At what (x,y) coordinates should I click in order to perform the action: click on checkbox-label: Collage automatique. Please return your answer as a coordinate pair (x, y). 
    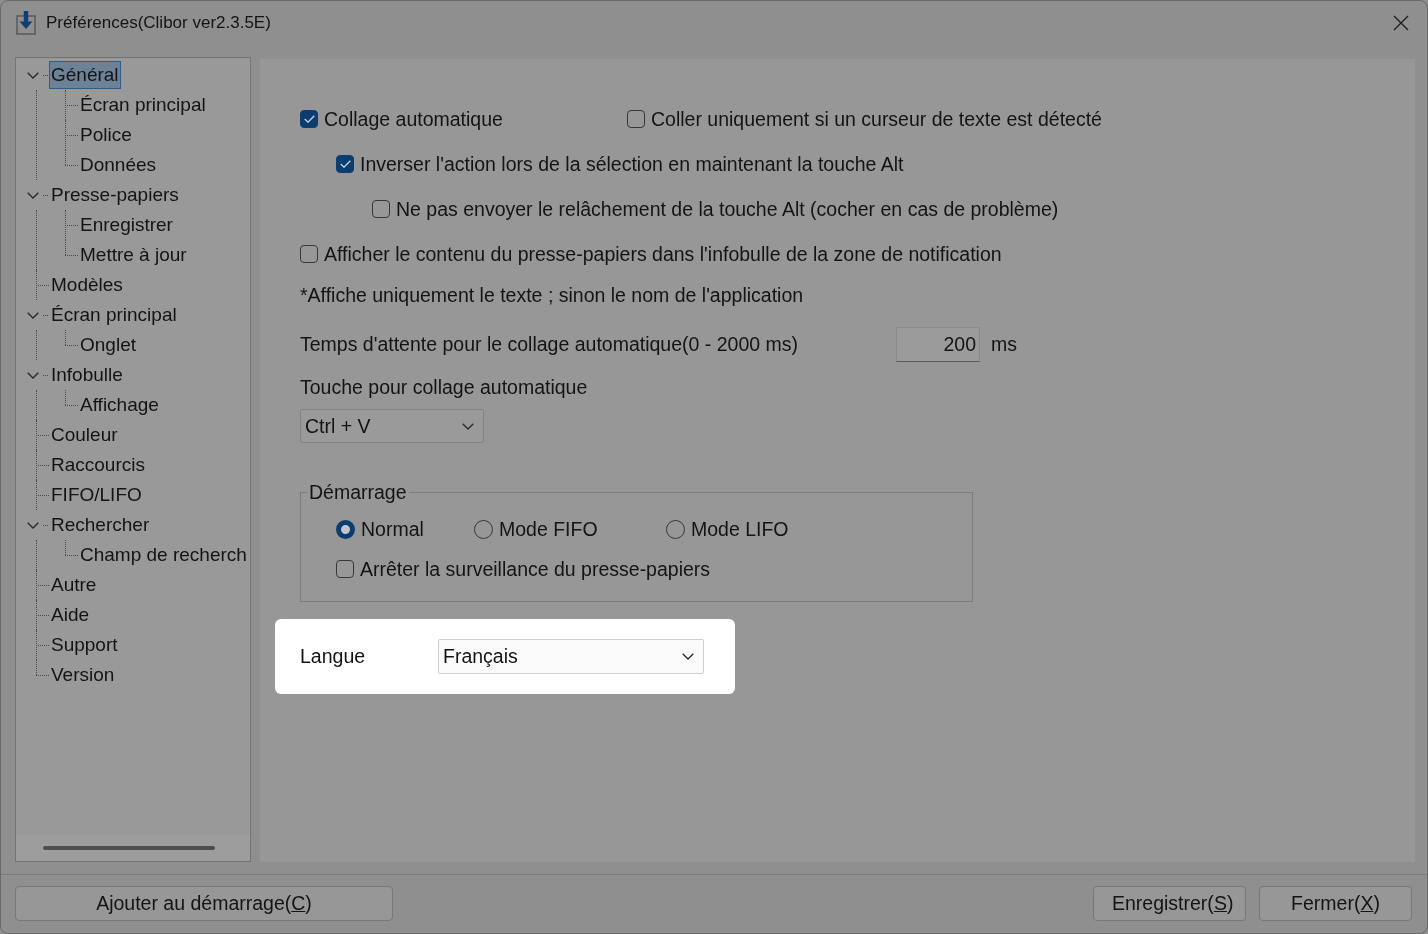
    Looking at the image, I should click on (413, 119).